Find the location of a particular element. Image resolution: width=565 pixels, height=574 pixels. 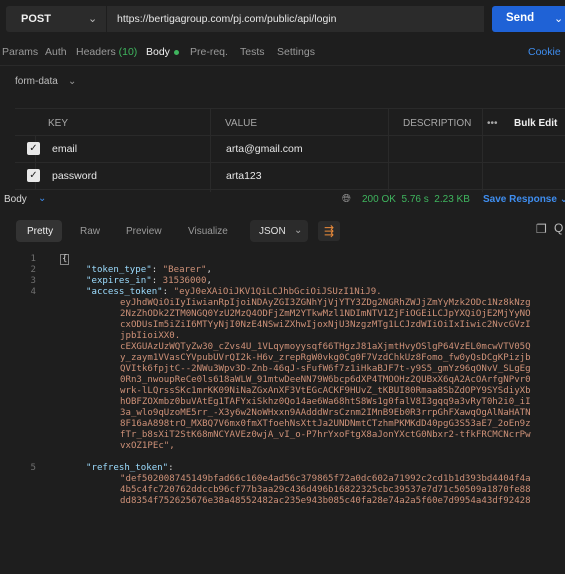

tab-params: Params is located at coordinates (20, 52).